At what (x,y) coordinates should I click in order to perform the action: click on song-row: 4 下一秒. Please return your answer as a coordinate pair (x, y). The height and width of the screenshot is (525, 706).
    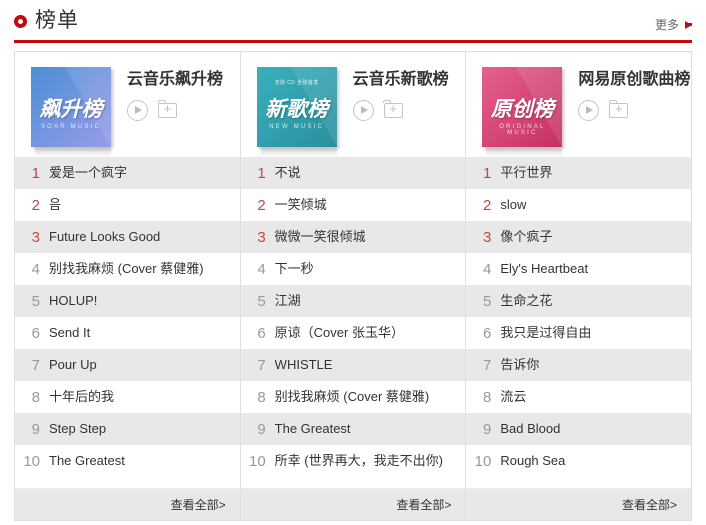
    Looking at the image, I should click on (353, 269).